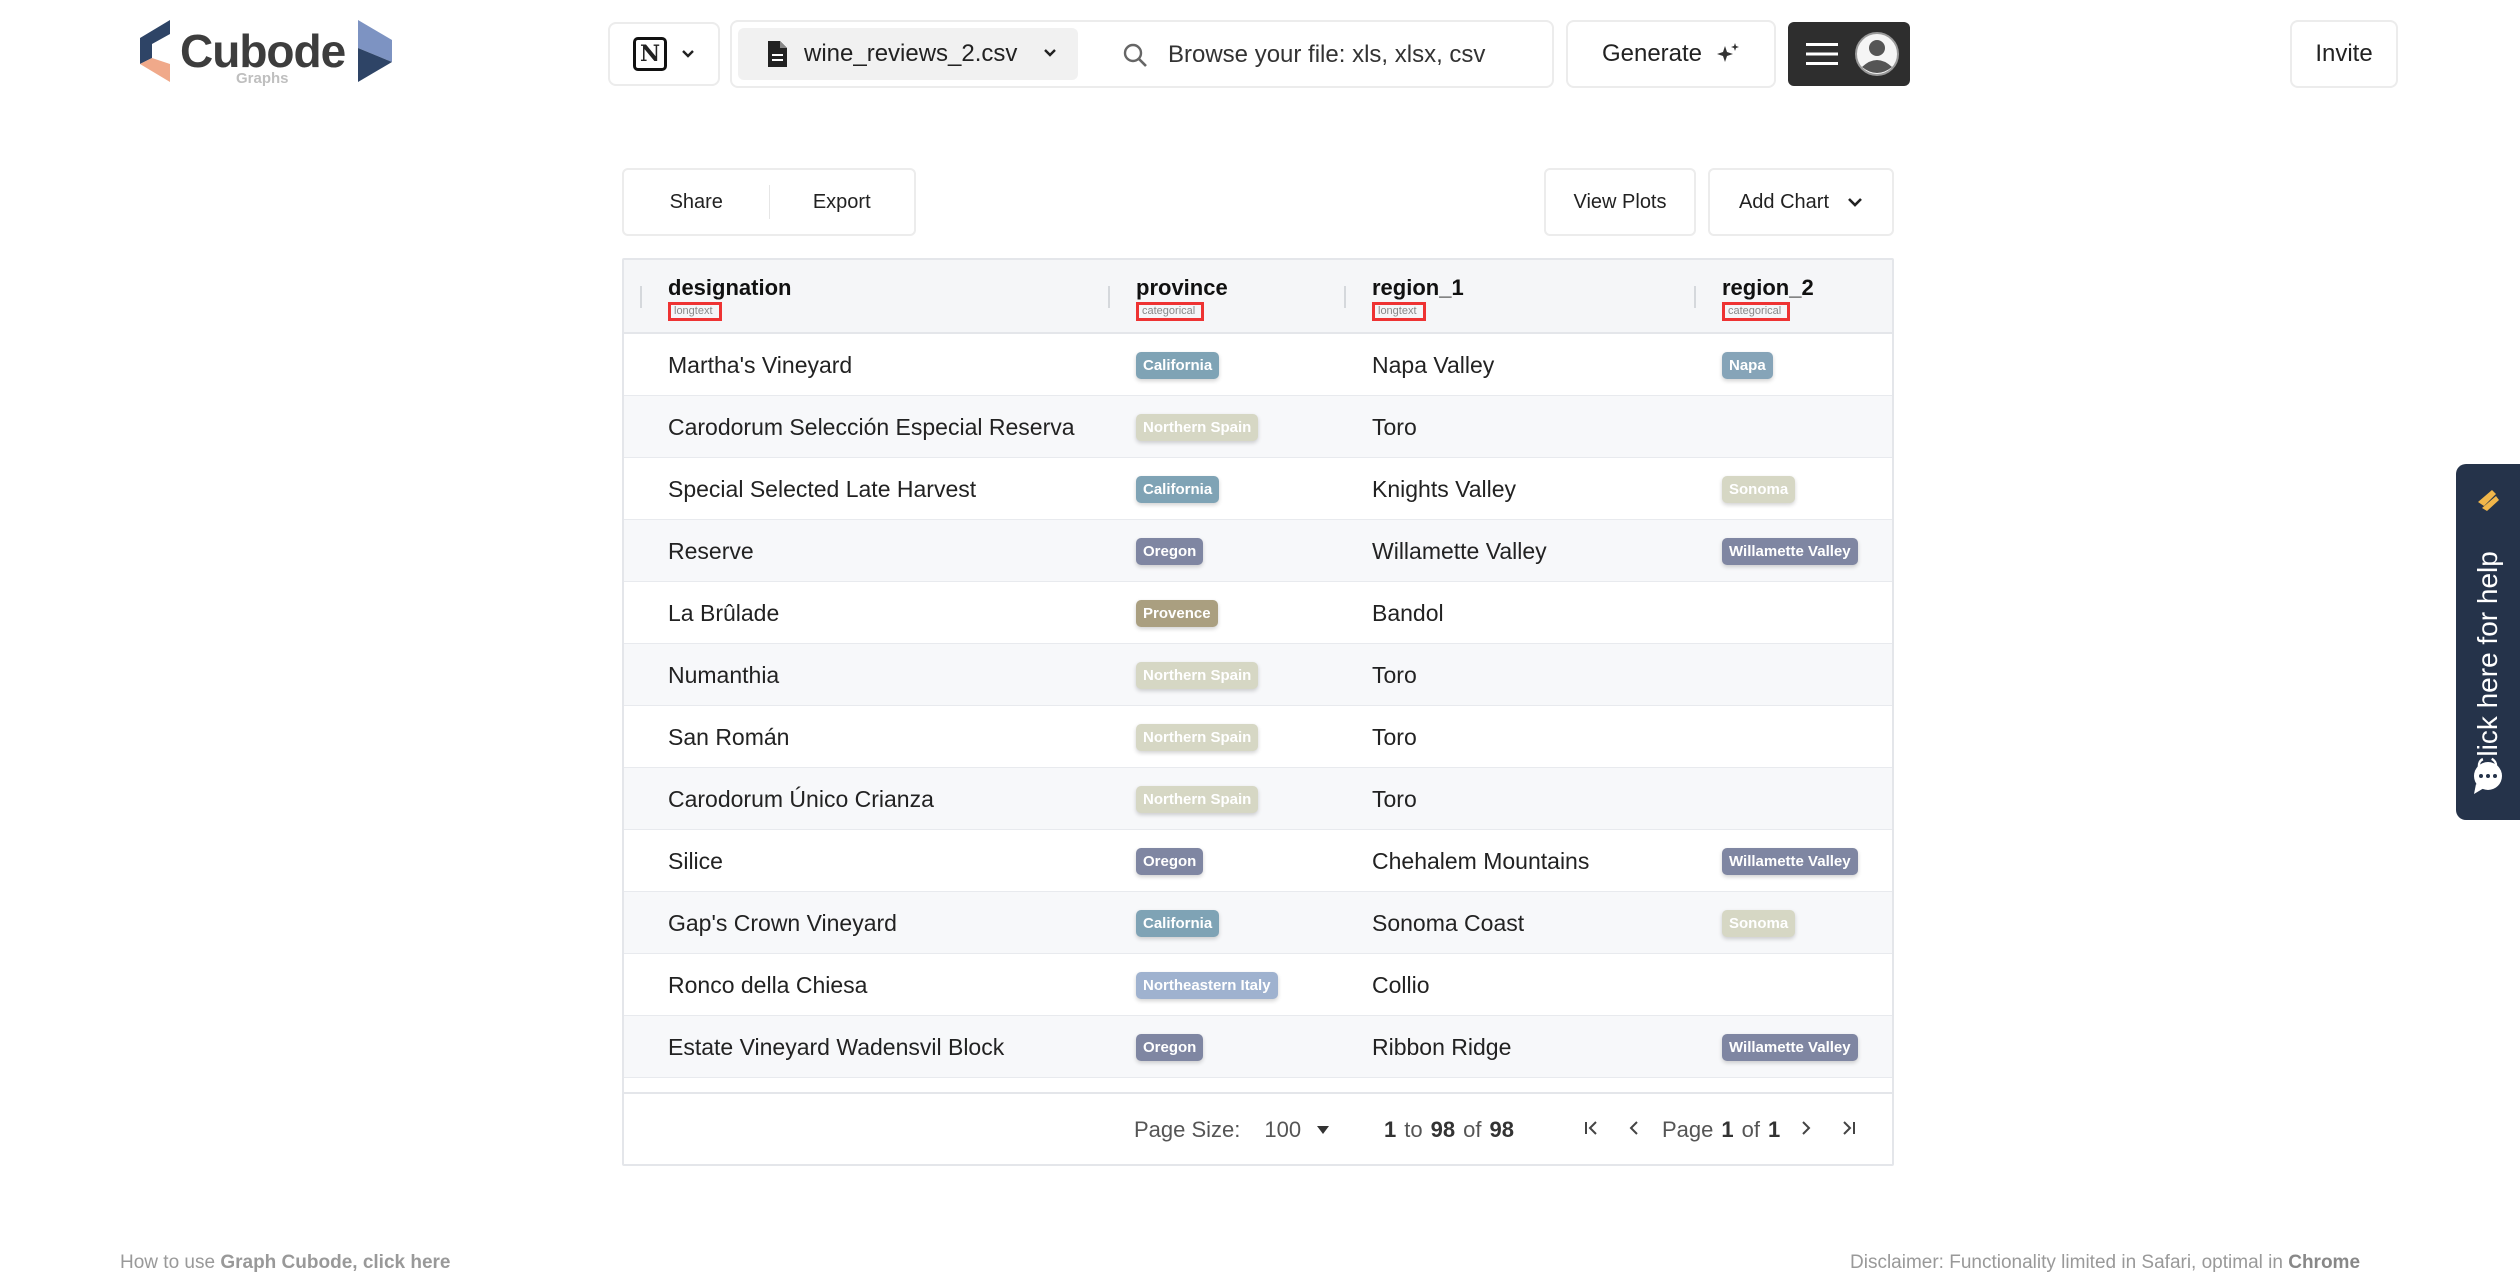 The height and width of the screenshot is (1286, 2520). What do you see at coordinates (1449, 1129) in the screenshot?
I see `row-range: 1 to 98 of 98` at bounding box center [1449, 1129].